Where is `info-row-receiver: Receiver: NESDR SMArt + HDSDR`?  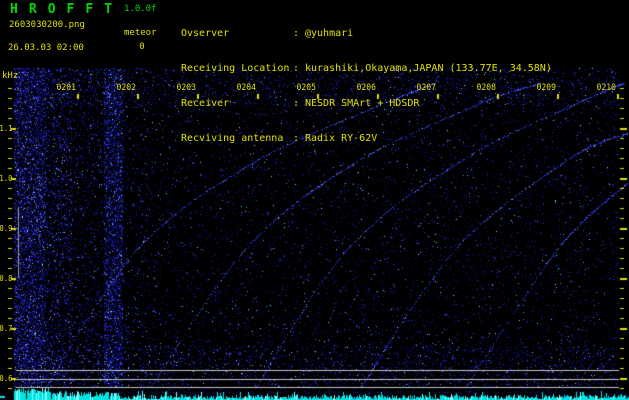
info-row-receiver: Receiver: NESDR SMArt + HDSDR is located at coordinates (366, 104).